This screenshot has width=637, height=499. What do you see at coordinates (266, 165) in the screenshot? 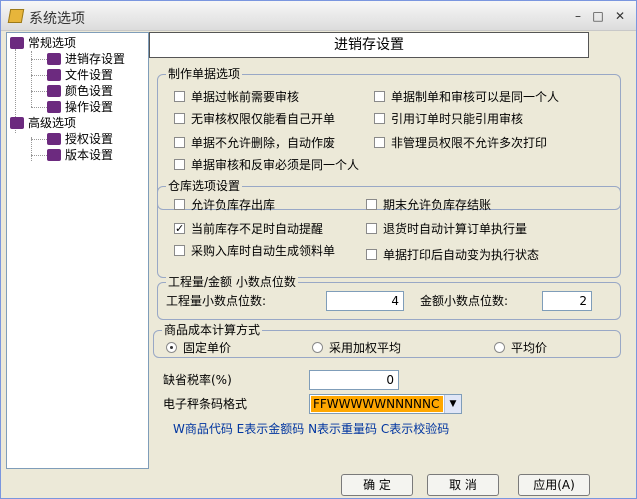
I see `checkbox-bill-review-same: 单据审核和反审必须是同一个人` at bounding box center [266, 165].